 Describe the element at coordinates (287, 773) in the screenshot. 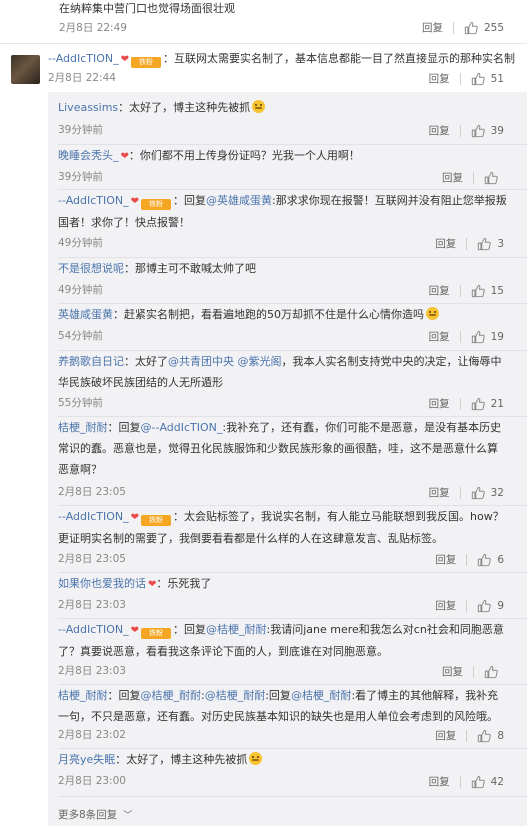

I see `list-item: 月亮ye失眠：太好了，博主这种先被抓 2月8日 23:00 回复 42` at that location.